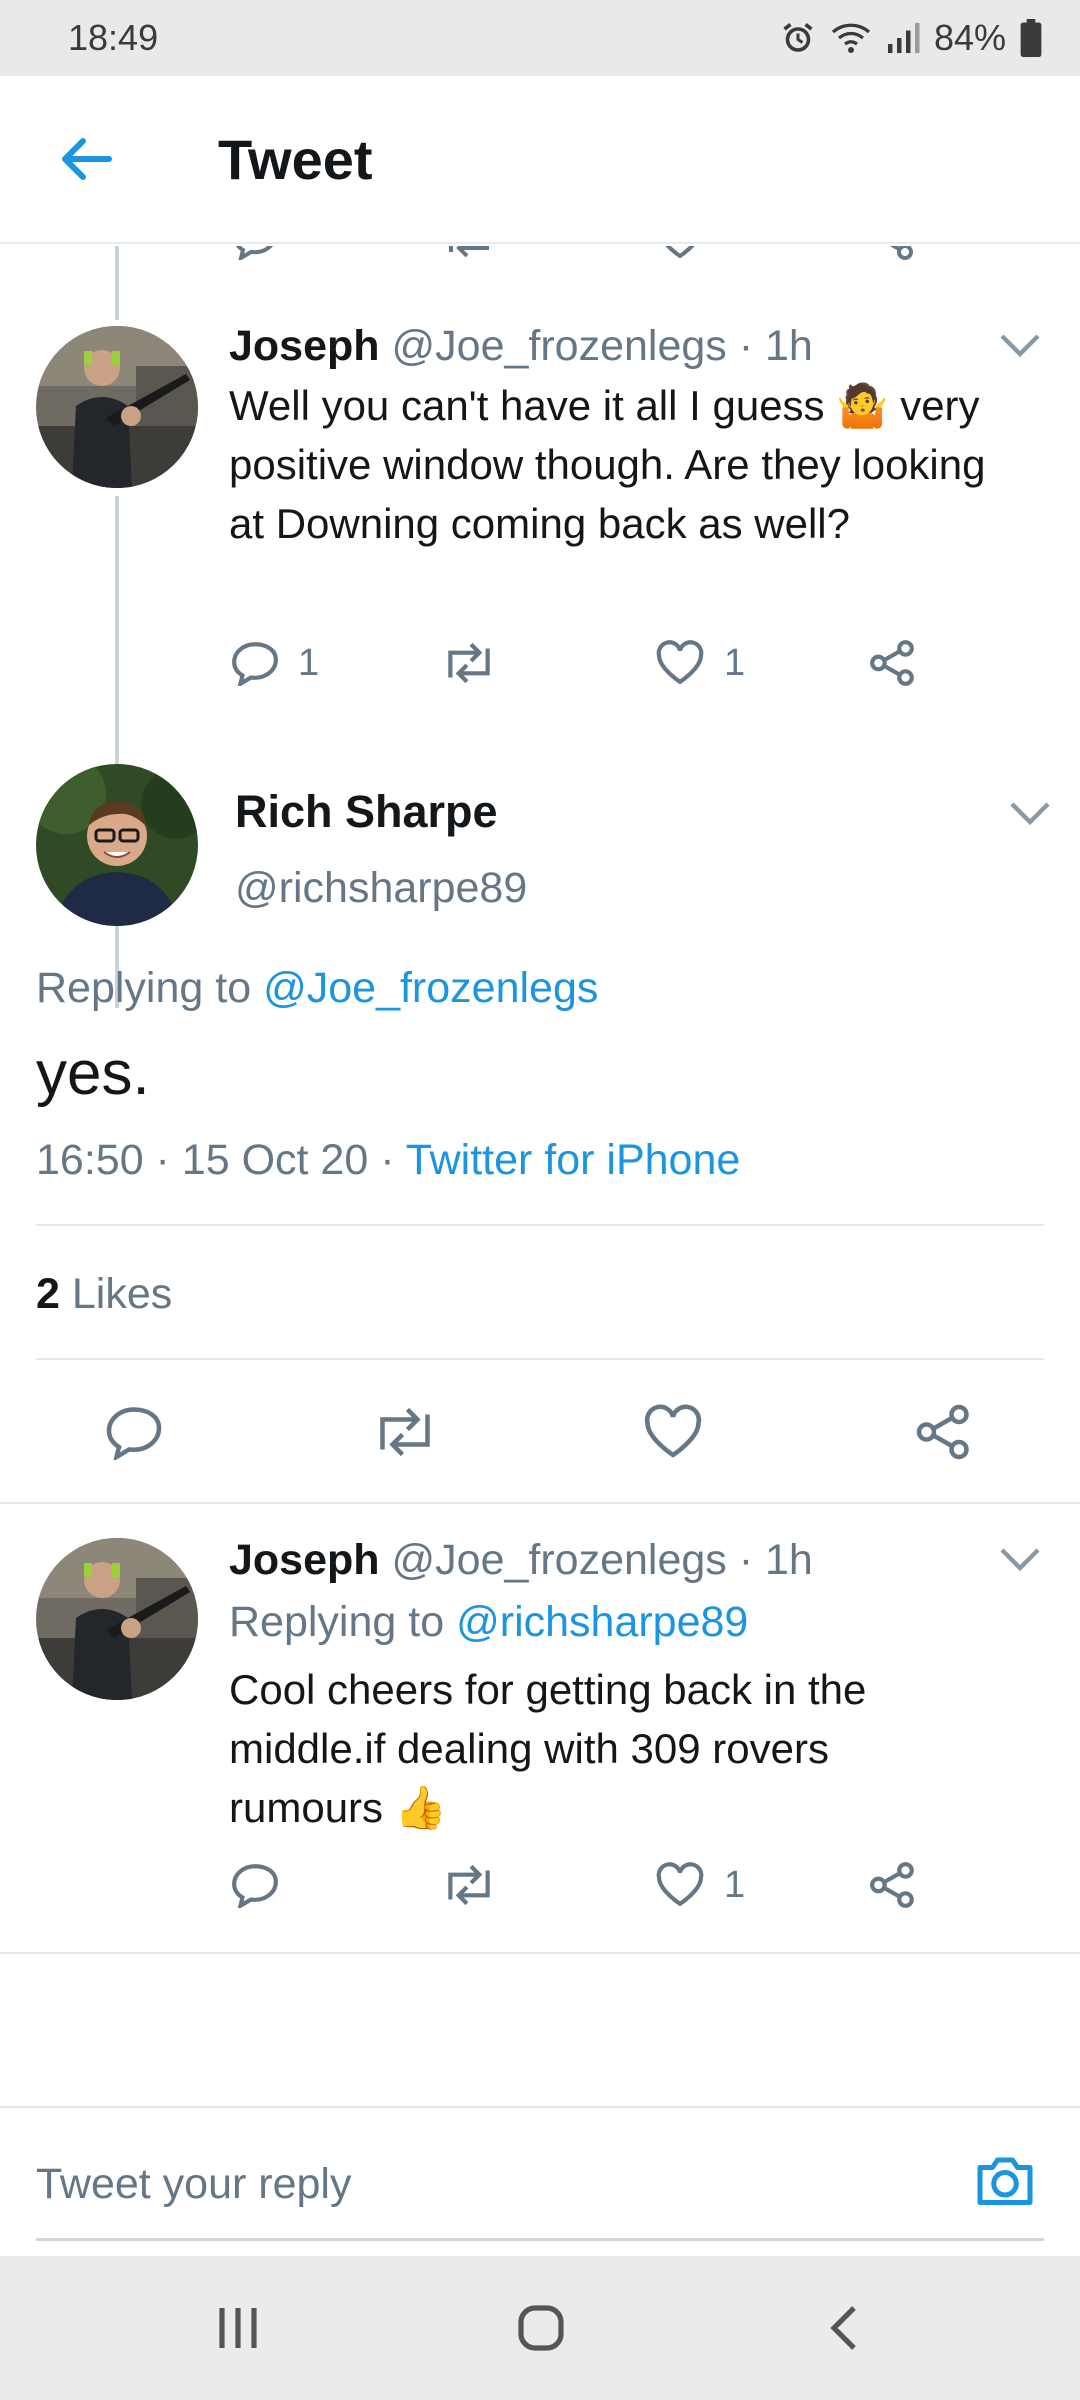  I want to click on replying-prefix: Replying to, so click(144, 988).